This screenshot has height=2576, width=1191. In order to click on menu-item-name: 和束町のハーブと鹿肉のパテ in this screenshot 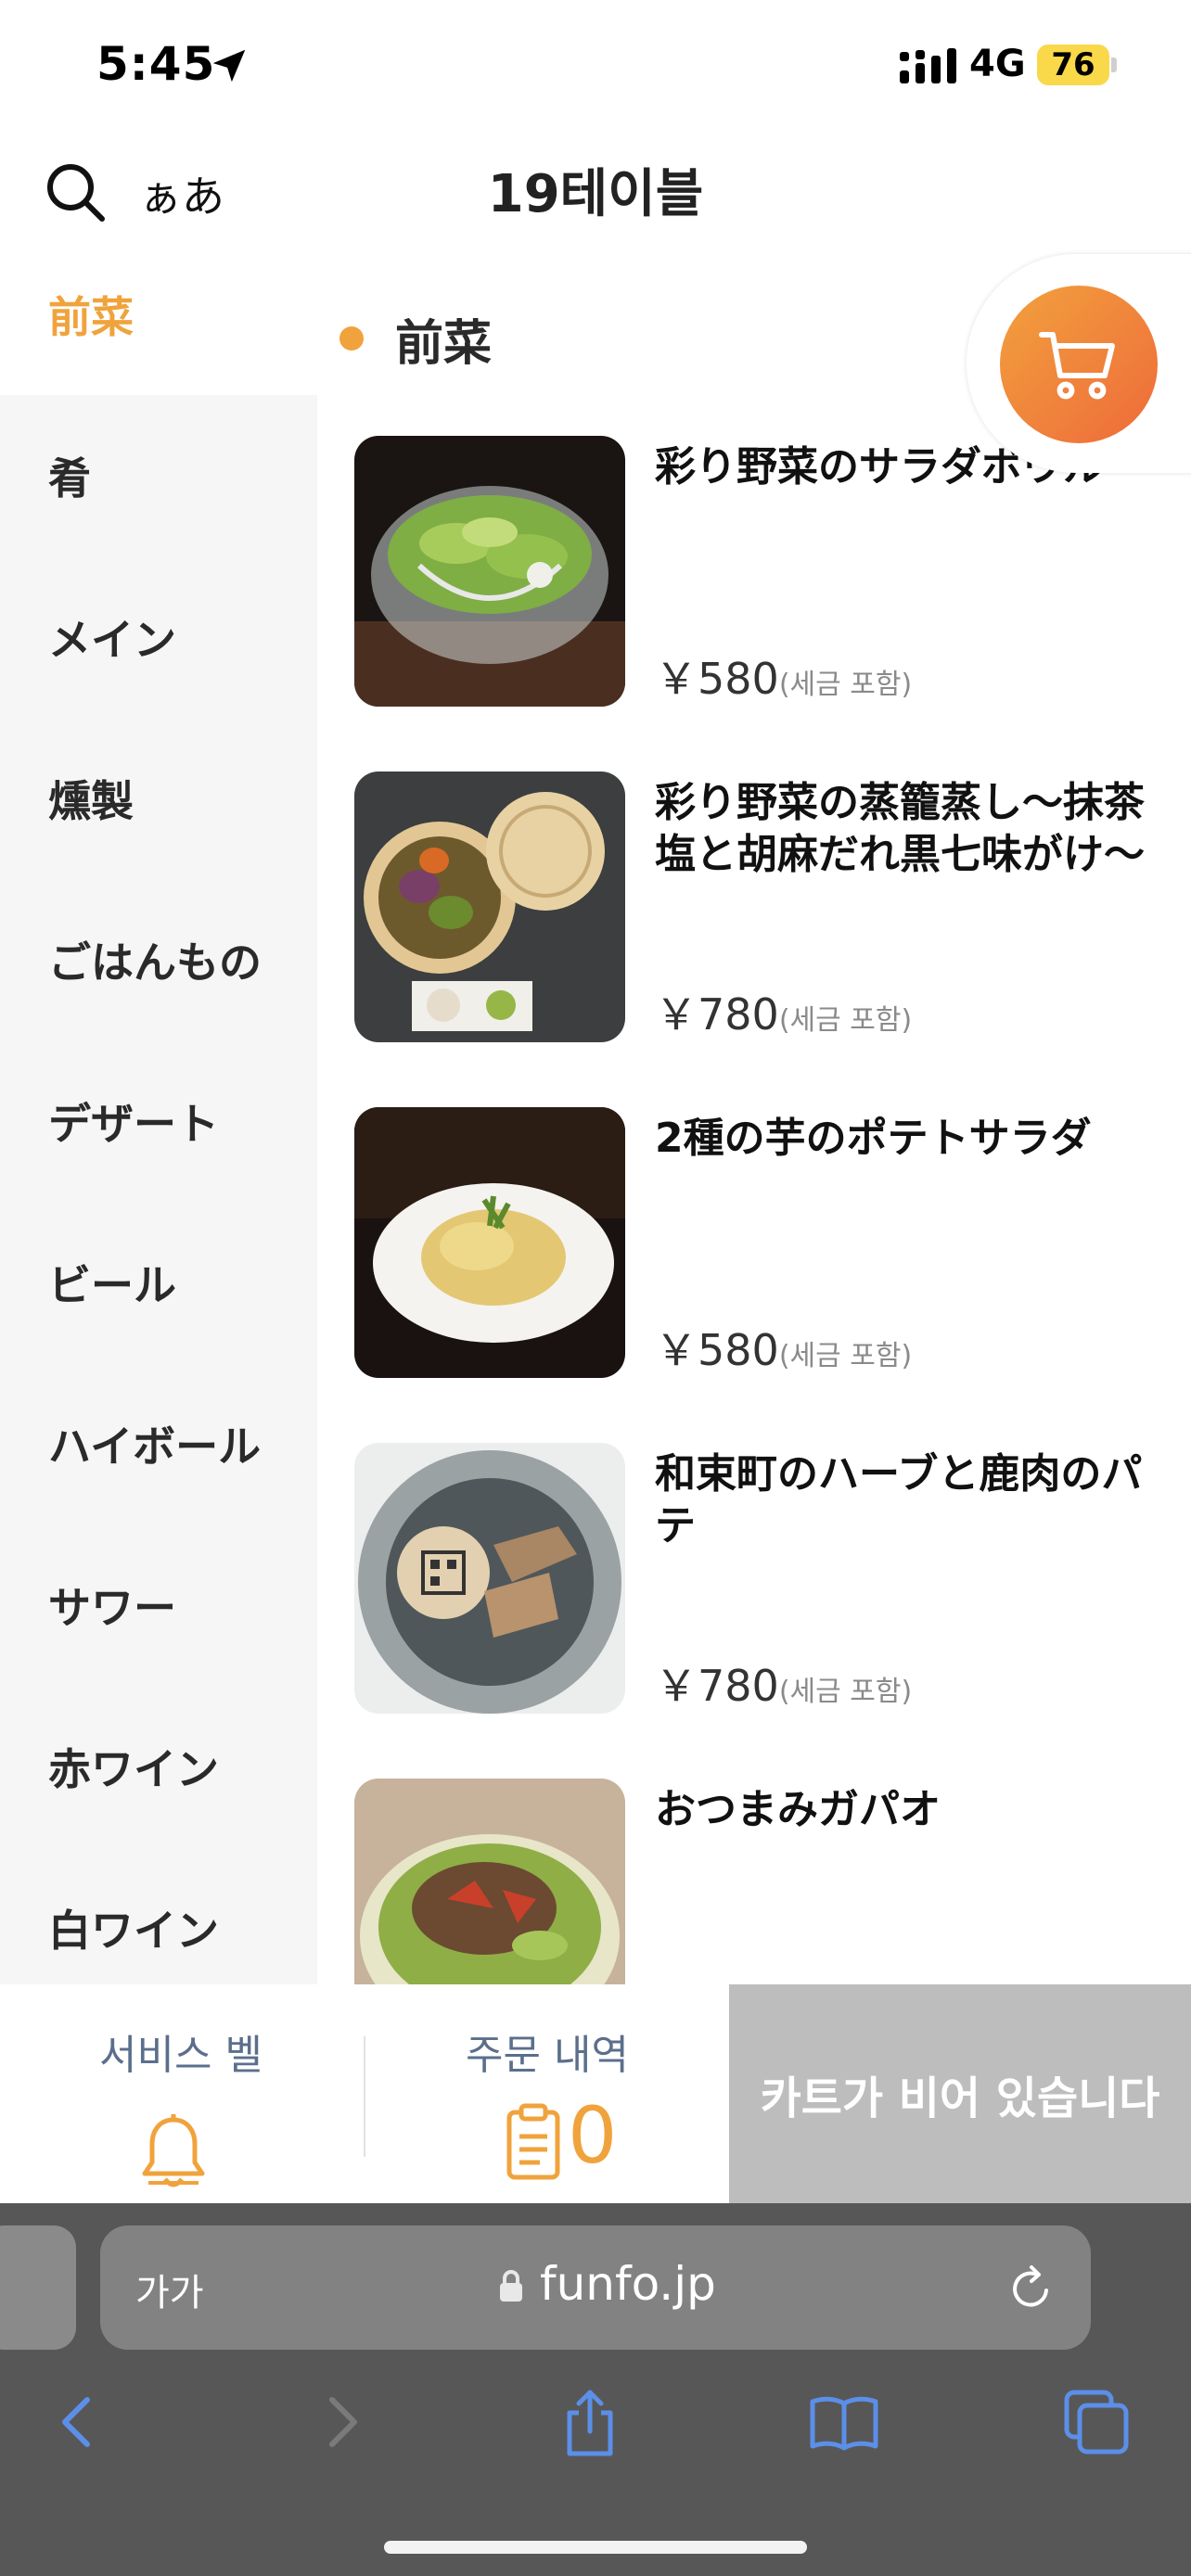, I will do `click(899, 1499)`.